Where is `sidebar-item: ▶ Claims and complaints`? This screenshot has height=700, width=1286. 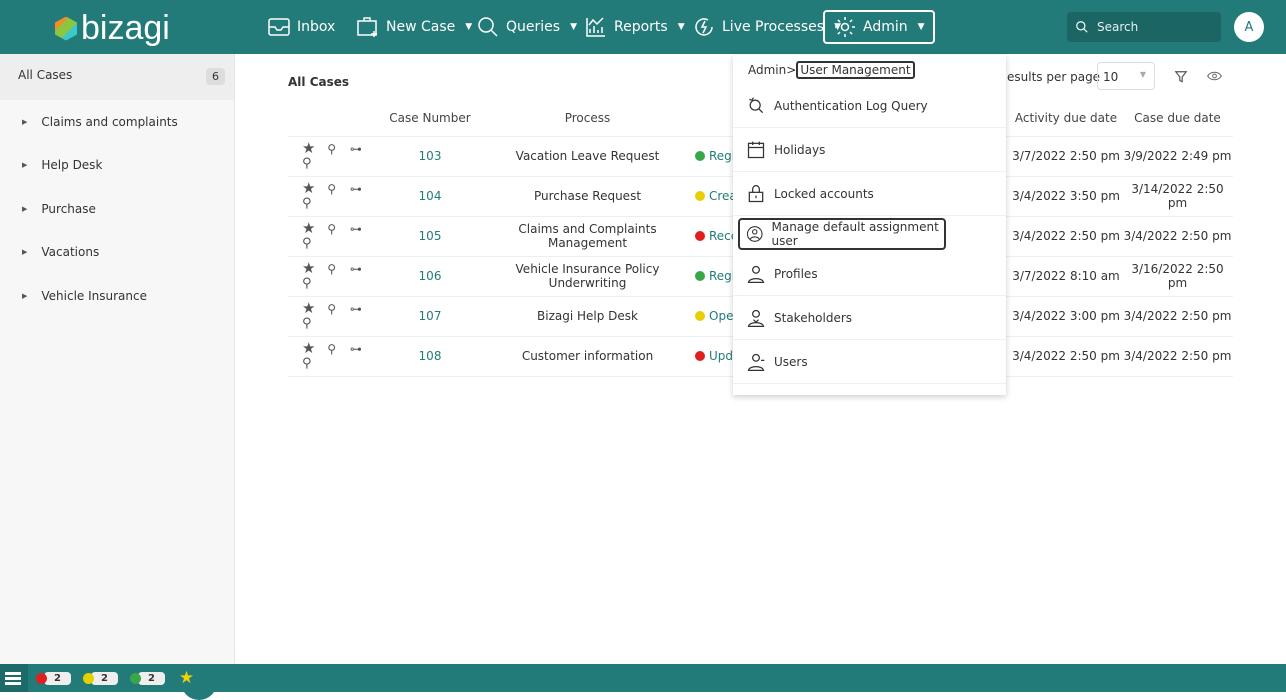 sidebar-item: ▶ Claims and complaints is located at coordinates (117, 122).